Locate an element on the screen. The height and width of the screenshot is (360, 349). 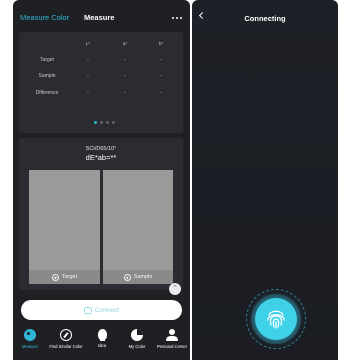
add-sample-button: Sample is located at coordinates (138, 277).